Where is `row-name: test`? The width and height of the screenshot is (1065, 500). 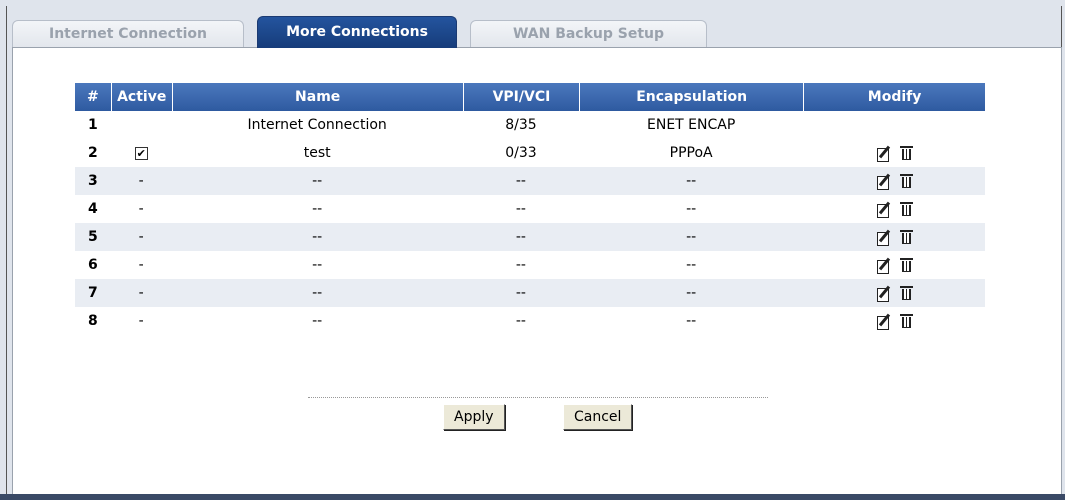
row-name: test is located at coordinates (317, 153).